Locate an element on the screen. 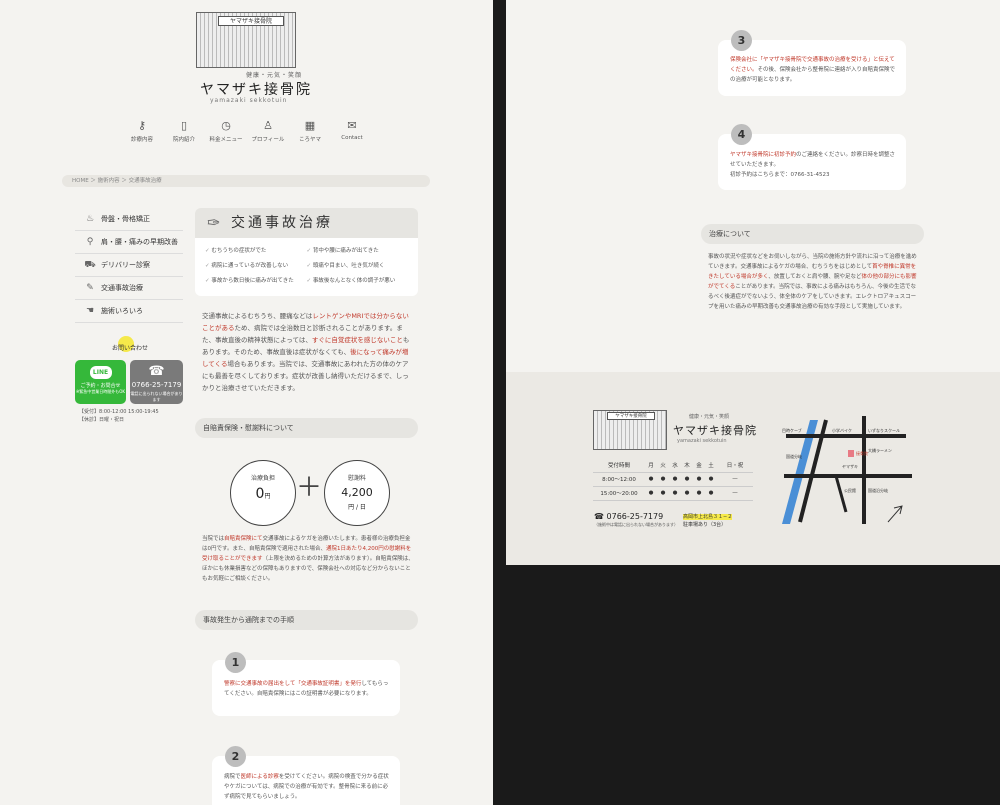  line-contact-button: LINE ご予約・お問合せ ※緊急中営業日時間外もOK is located at coordinates (100, 382).